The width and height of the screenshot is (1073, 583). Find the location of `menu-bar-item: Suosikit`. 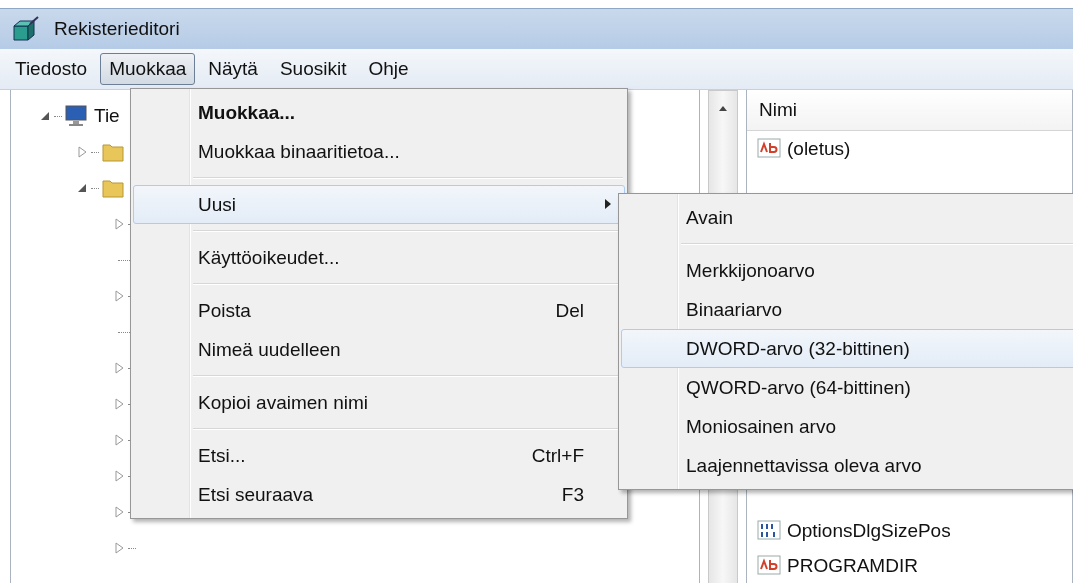

menu-bar-item: Suosikit is located at coordinates (313, 69).